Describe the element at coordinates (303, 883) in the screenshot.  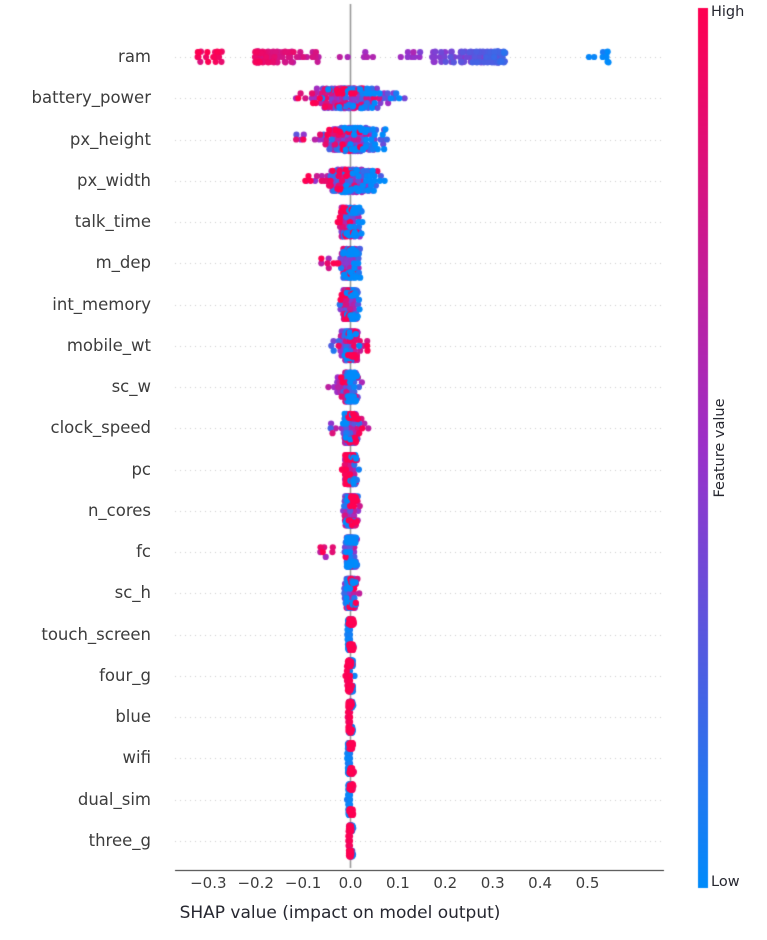
I see `x-tick-2: −0.1` at that location.